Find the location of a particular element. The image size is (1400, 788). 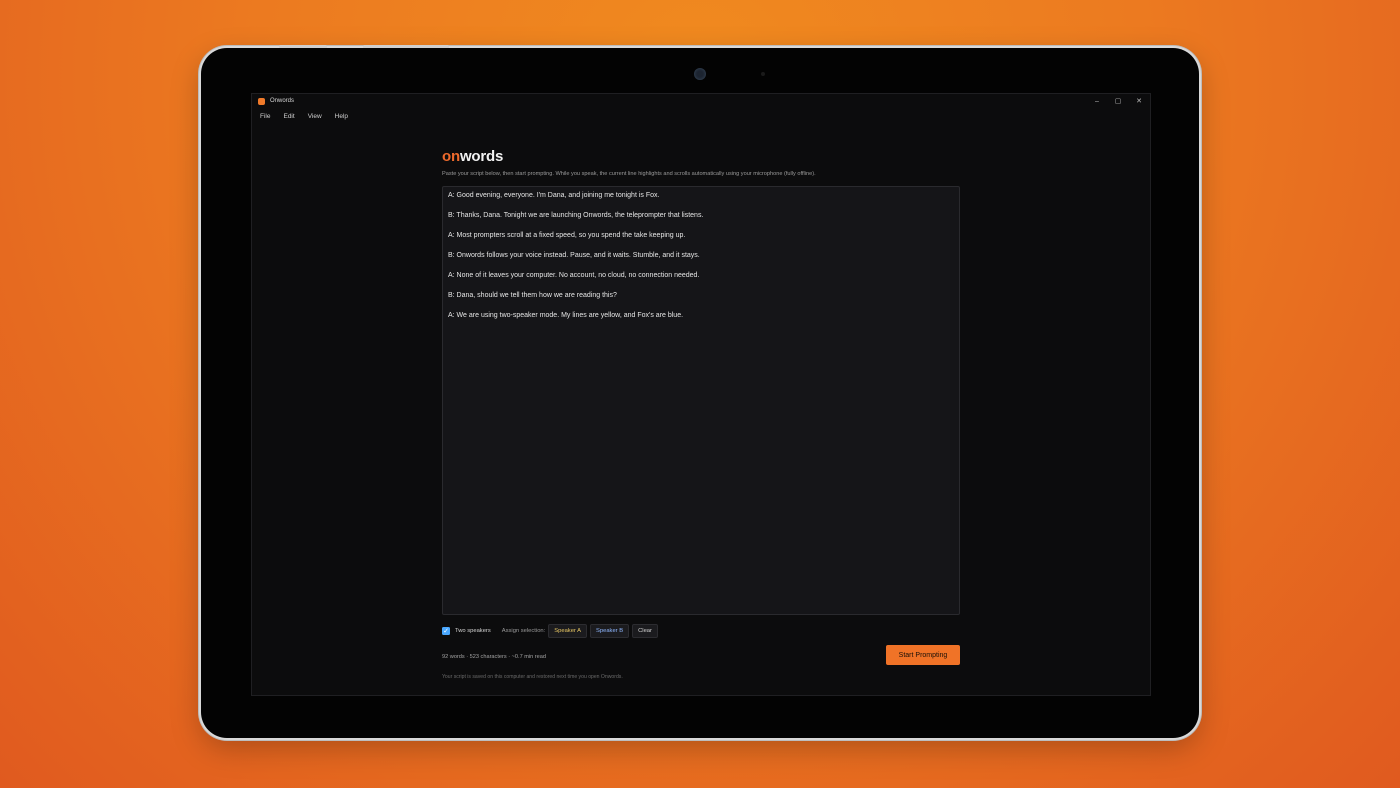

app-logo-icon is located at coordinates (261, 101).